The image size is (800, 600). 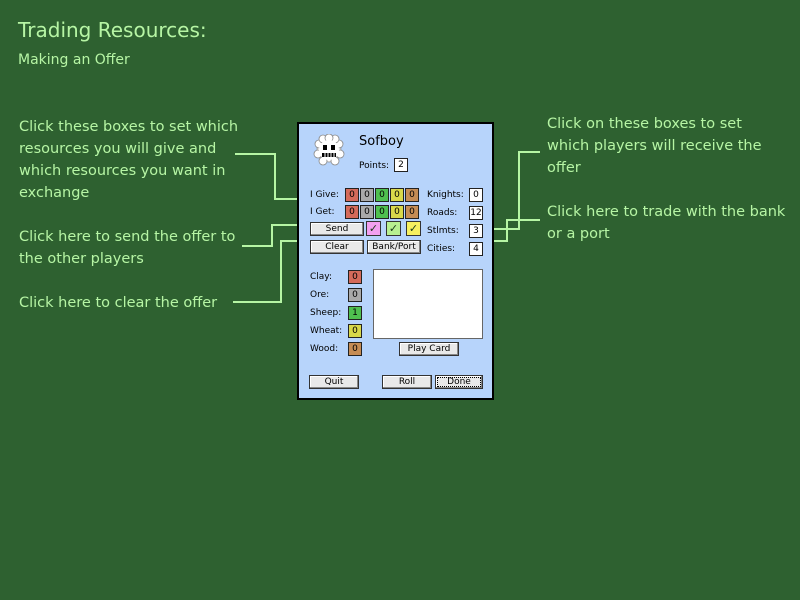 What do you see at coordinates (442, 213) in the screenshot?
I see `roads-label: Roads:` at bounding box center [442, 213].